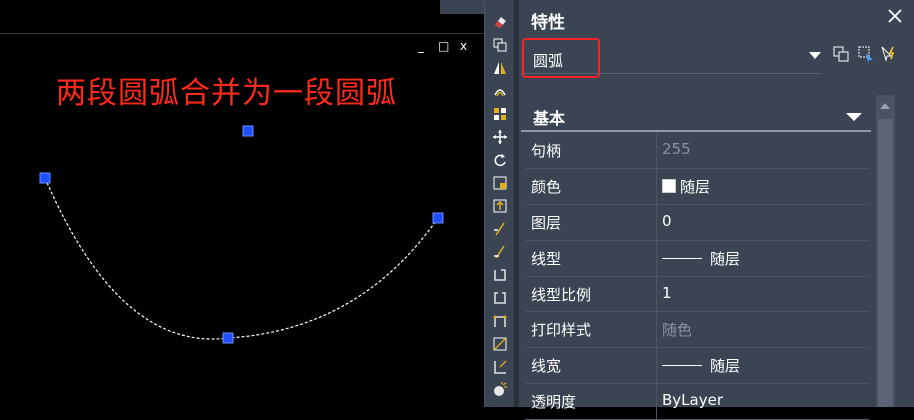 This screenshot has width=914, height=420. Describe the element at coordinates (854, 117) in the screenshot. I see `collapse-icon` at that location.